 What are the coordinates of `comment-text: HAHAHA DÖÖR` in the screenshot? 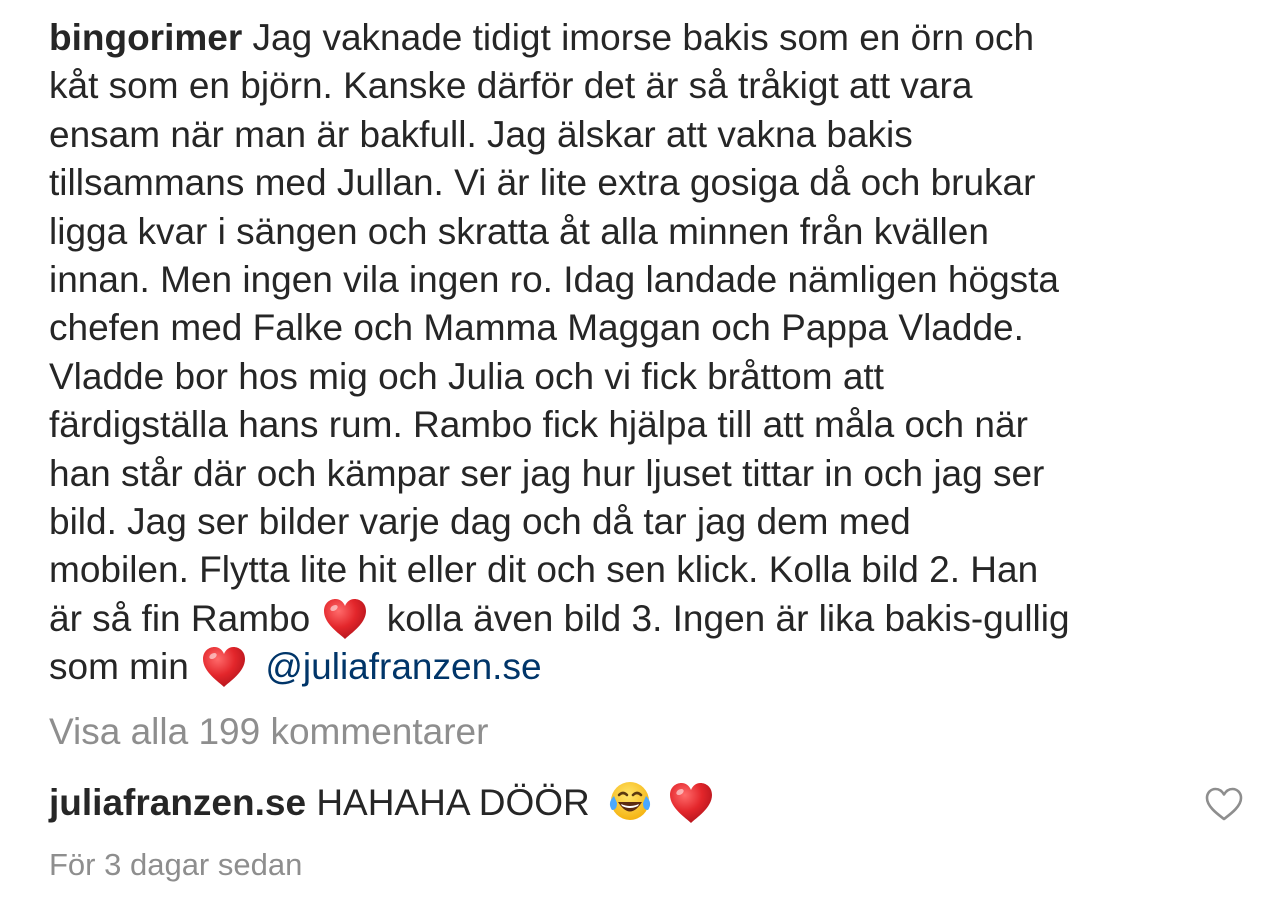 It's located at (453, 802).